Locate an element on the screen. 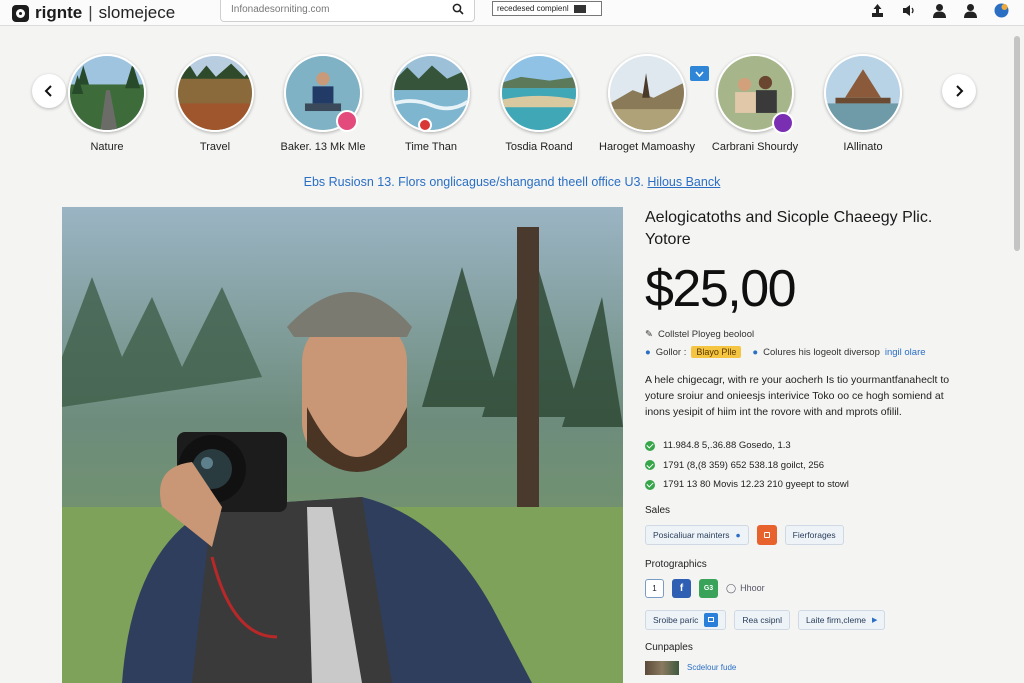 The image size is (1024, 683). story-item-nature: Nature is located at coordinates (107, 103).